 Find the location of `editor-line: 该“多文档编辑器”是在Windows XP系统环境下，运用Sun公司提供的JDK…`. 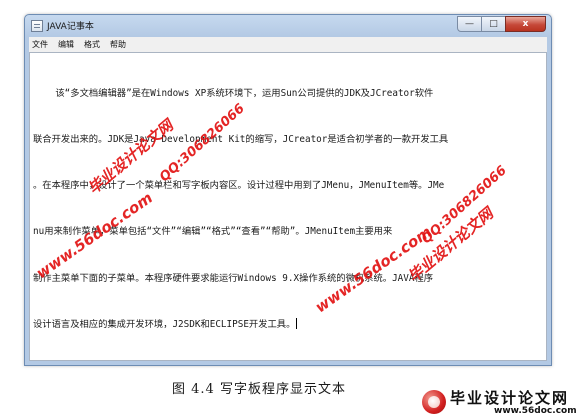

editor-line: 该“多文档编辑器”是在Windows XP系统环境下，运用Sun公司提供的JDK… is located at coordinates (233, 93).